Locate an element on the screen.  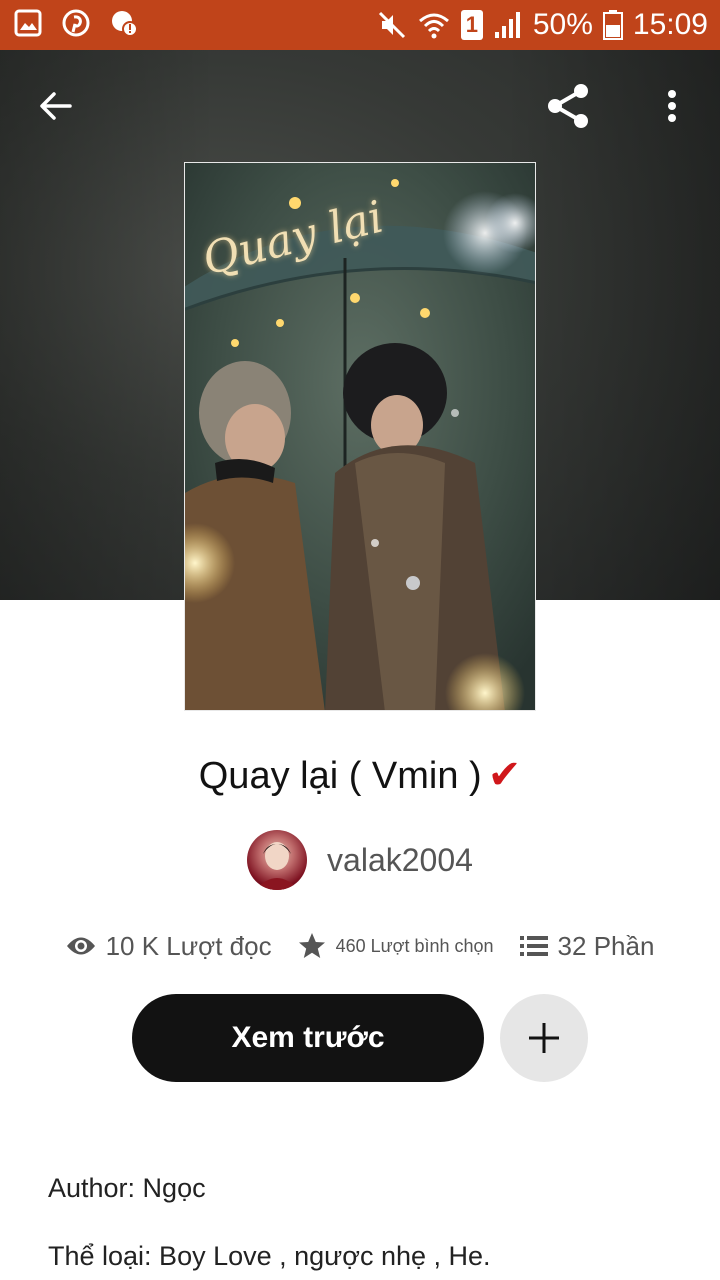
reads-stat: 10 K Lượt đọc is located at coordinates (169, 946).